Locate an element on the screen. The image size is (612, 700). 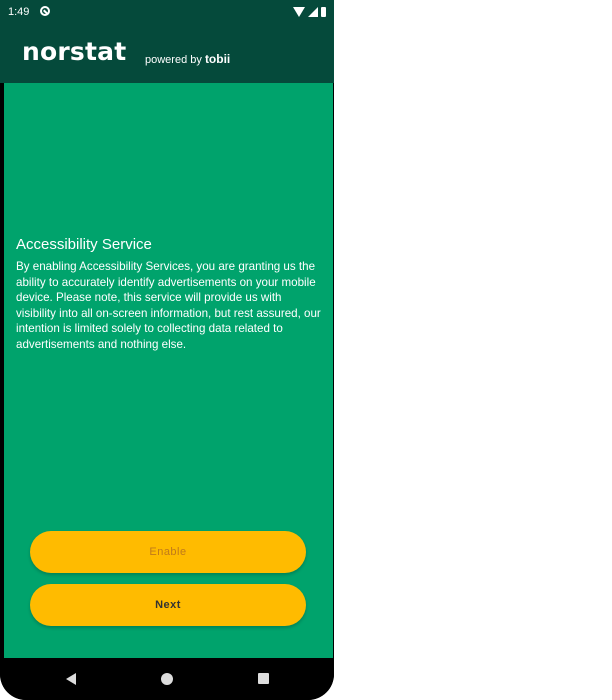
navigation-bar is located at coordinates (167, 679).